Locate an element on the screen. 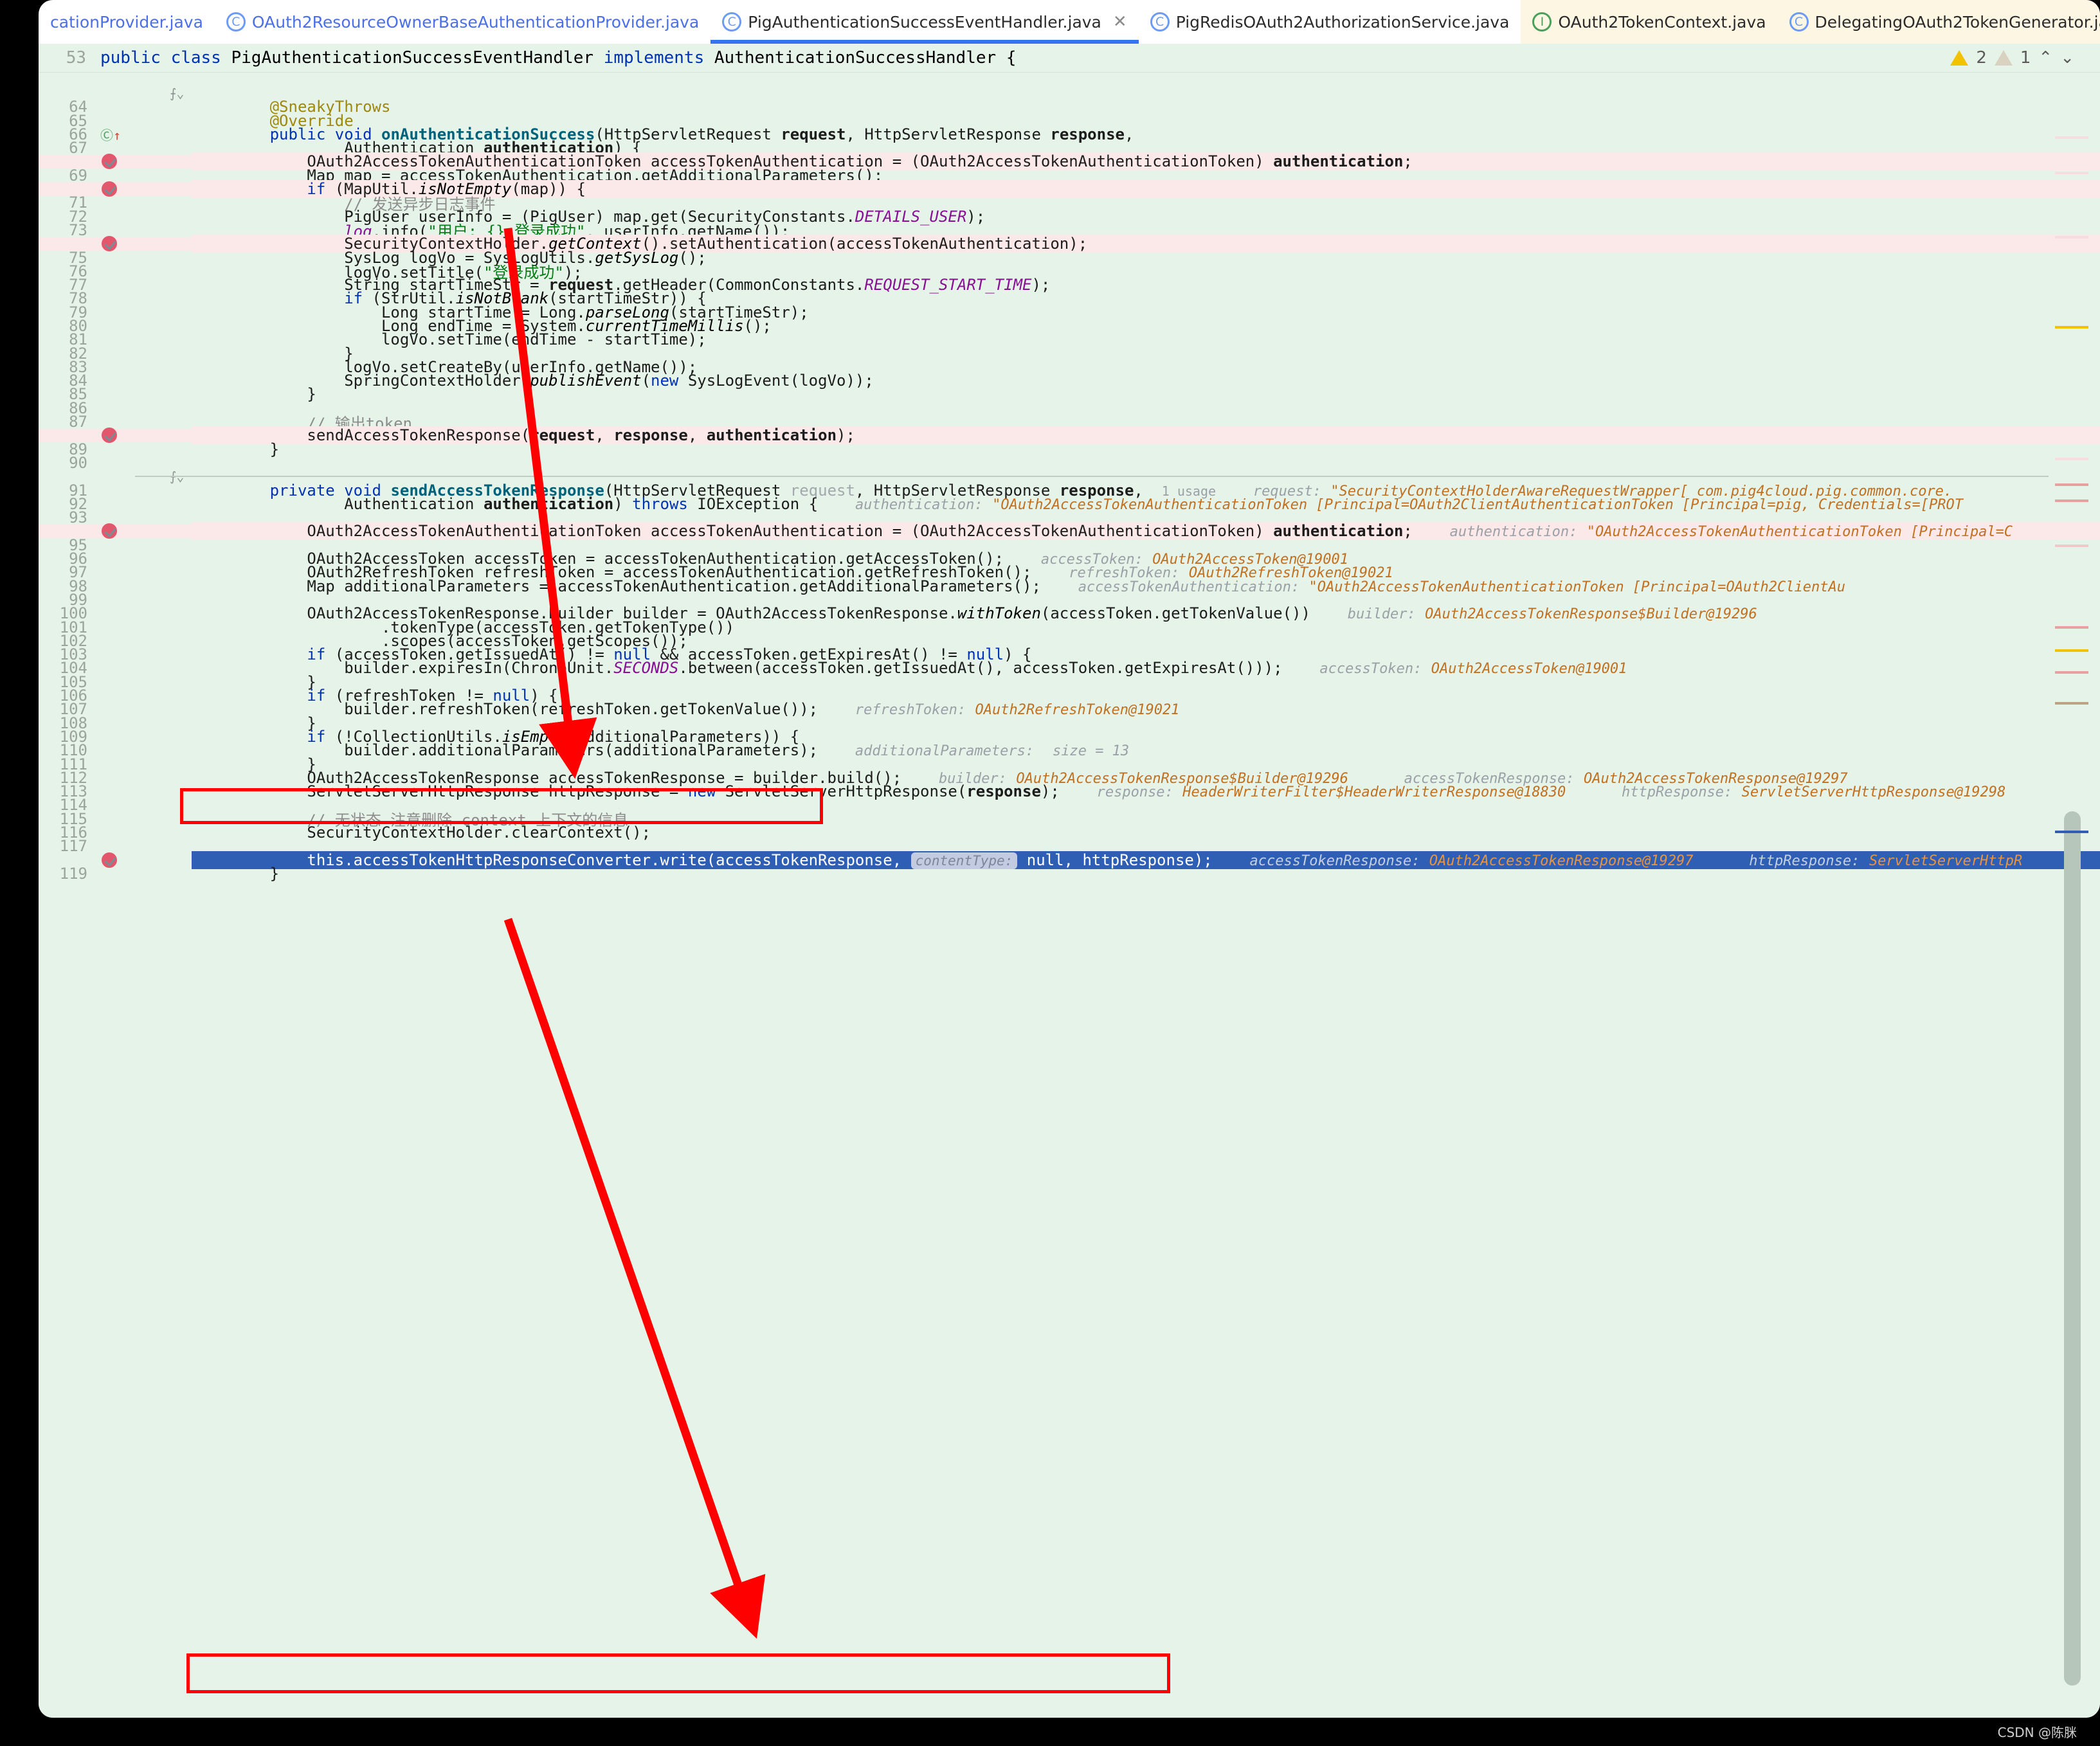 The image size is (2100, 1746). prev-problem-icon: ⌃ is located at coordinates (2045, 58).